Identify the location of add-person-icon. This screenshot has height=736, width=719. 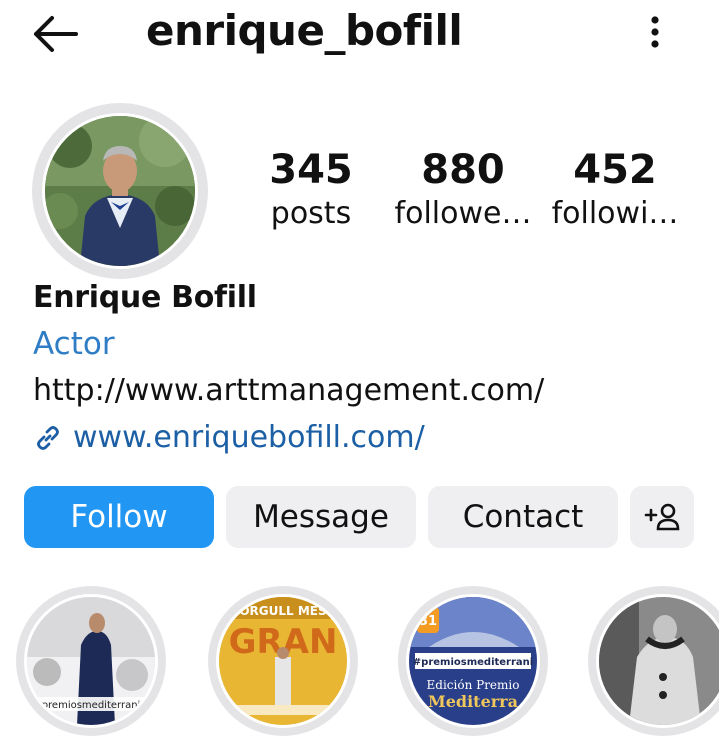
(662, 517).